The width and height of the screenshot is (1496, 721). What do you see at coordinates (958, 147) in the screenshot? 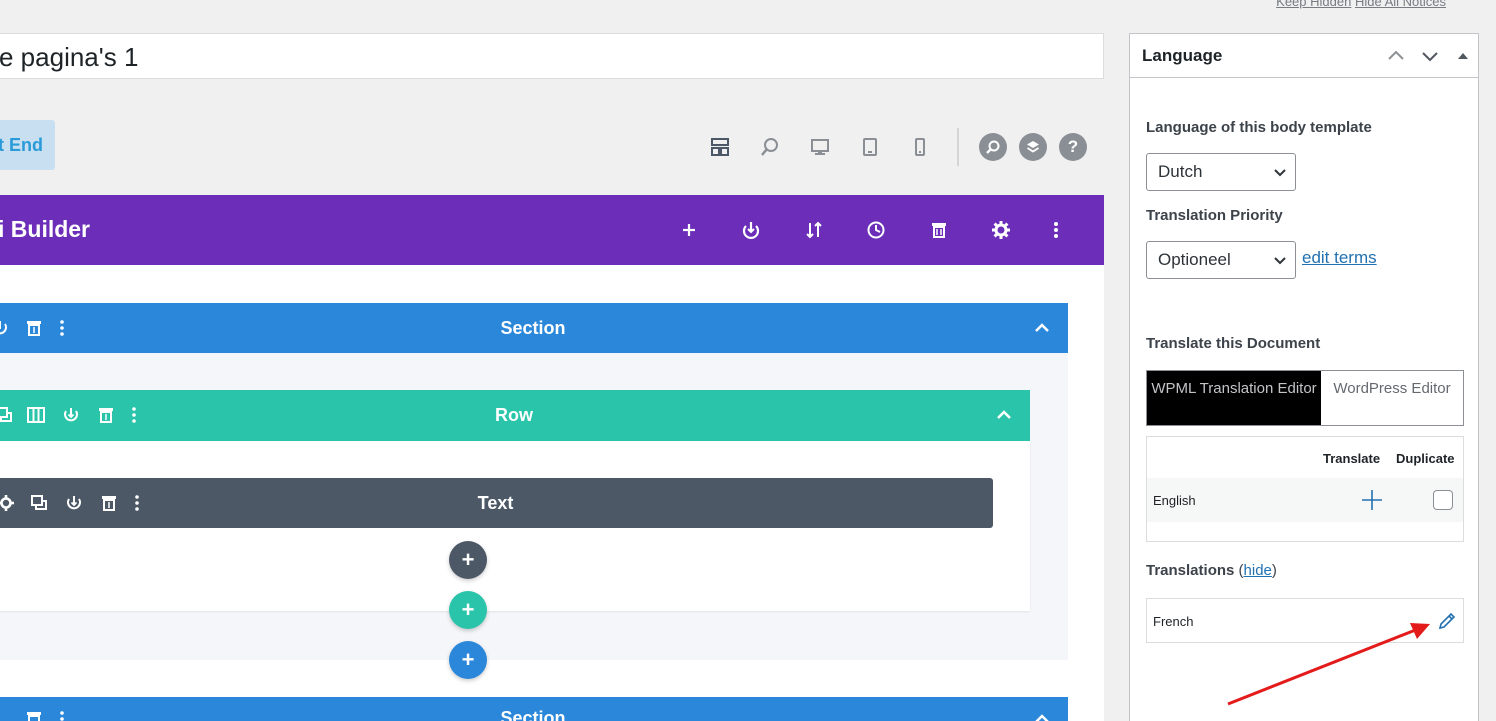
I see `toolbar-divider` at bounding box center [958, 147].